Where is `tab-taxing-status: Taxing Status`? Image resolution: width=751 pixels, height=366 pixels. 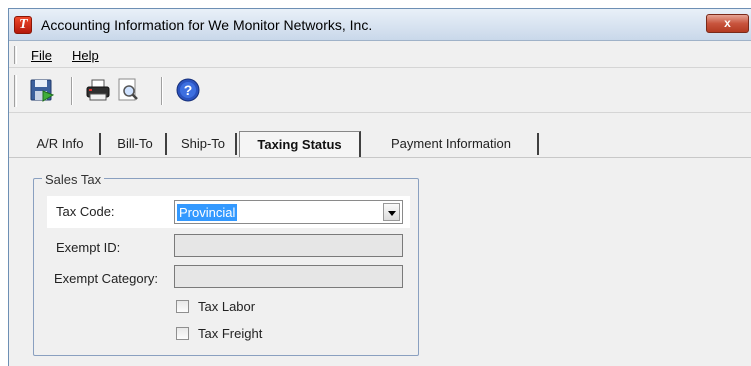 tab-taxing-status: Taxing Status is located at coordinates (300, 144).